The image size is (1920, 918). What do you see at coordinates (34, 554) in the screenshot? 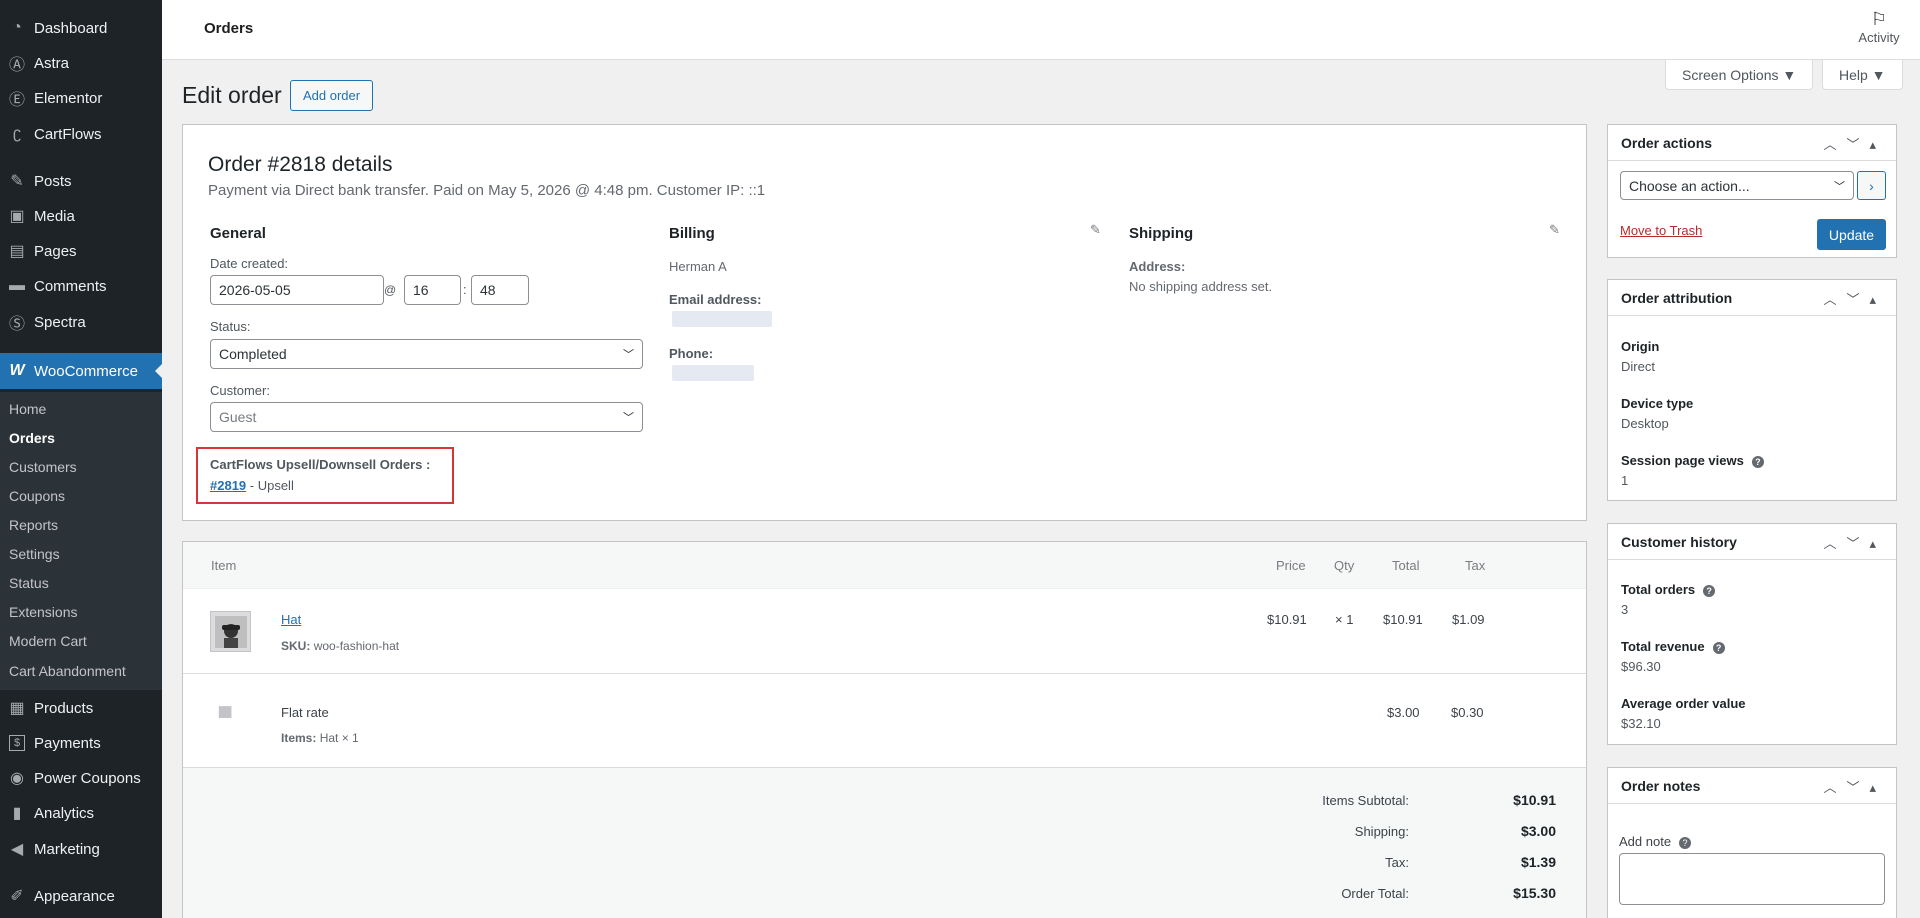
I see `submenu-settings: Settings` at bounding box center [34, 554].